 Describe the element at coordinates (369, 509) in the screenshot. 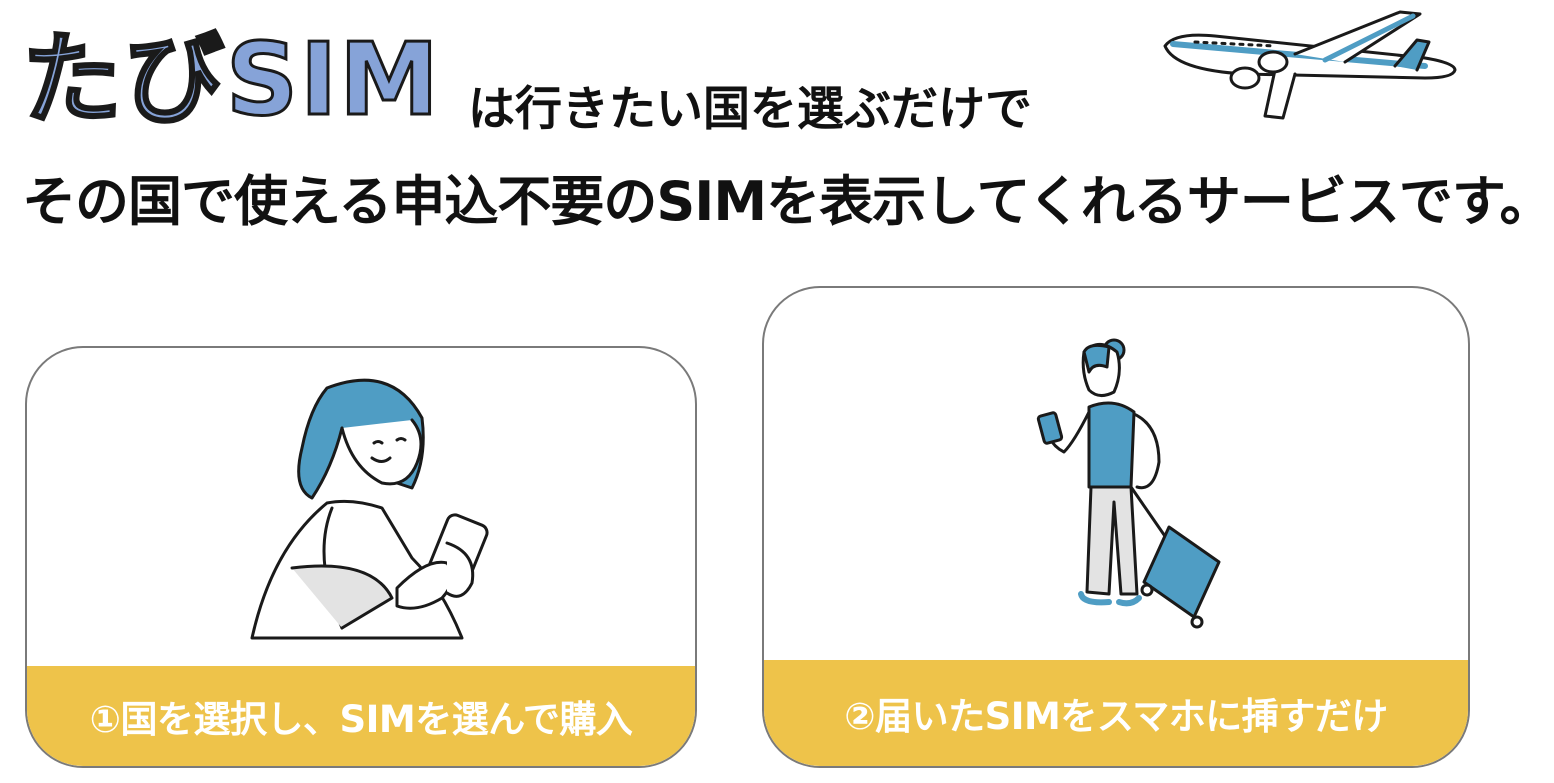

I see `woman-with-phone-illustration` at that location.